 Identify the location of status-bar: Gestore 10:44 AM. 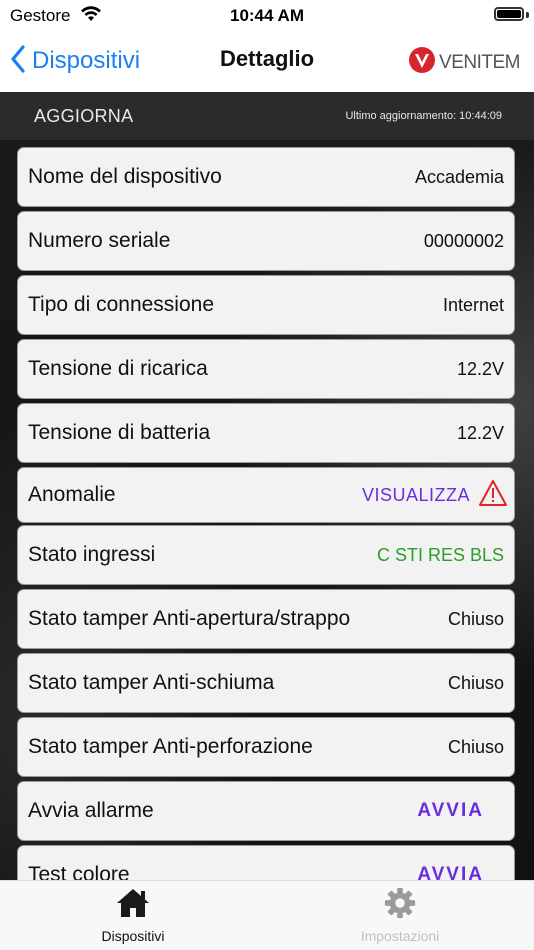
(267, 15).